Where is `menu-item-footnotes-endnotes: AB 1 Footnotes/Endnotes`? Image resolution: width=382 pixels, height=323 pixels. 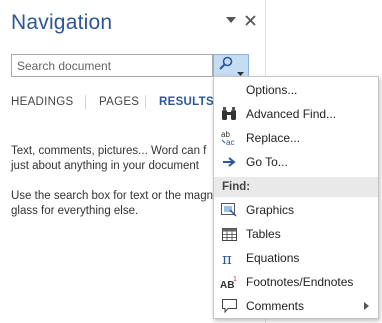 menu-item-footnotes-endnotes: AB 1 Footnotes/Endnotes is located at coordinates (296, 282).